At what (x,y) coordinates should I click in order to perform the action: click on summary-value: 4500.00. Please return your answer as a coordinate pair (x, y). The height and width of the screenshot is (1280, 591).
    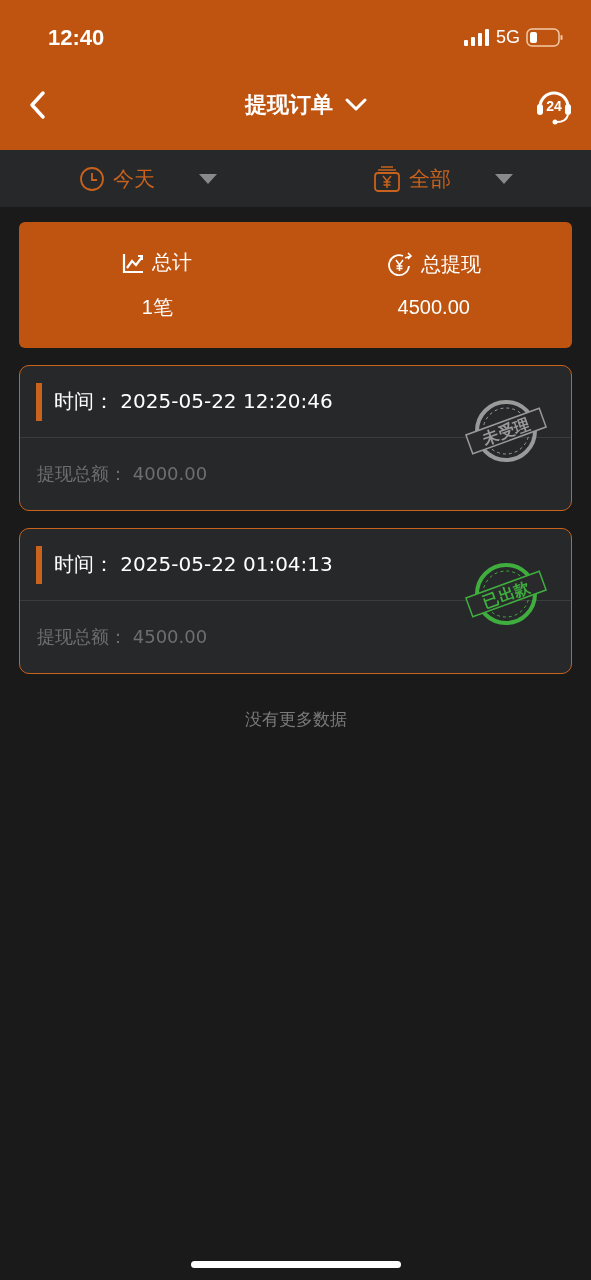
    Looking at the image, I should click on (433, 307).